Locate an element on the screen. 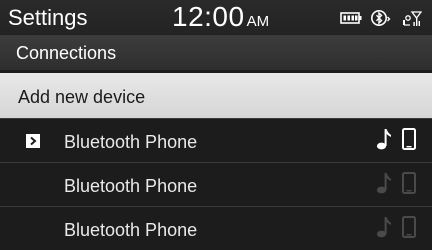 The width and height of the screenshot is (432, 250). signal-icon is located at coordinates (412, 18).